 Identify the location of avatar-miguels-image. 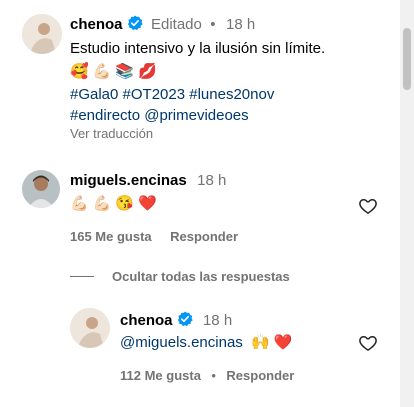
(41, 189).